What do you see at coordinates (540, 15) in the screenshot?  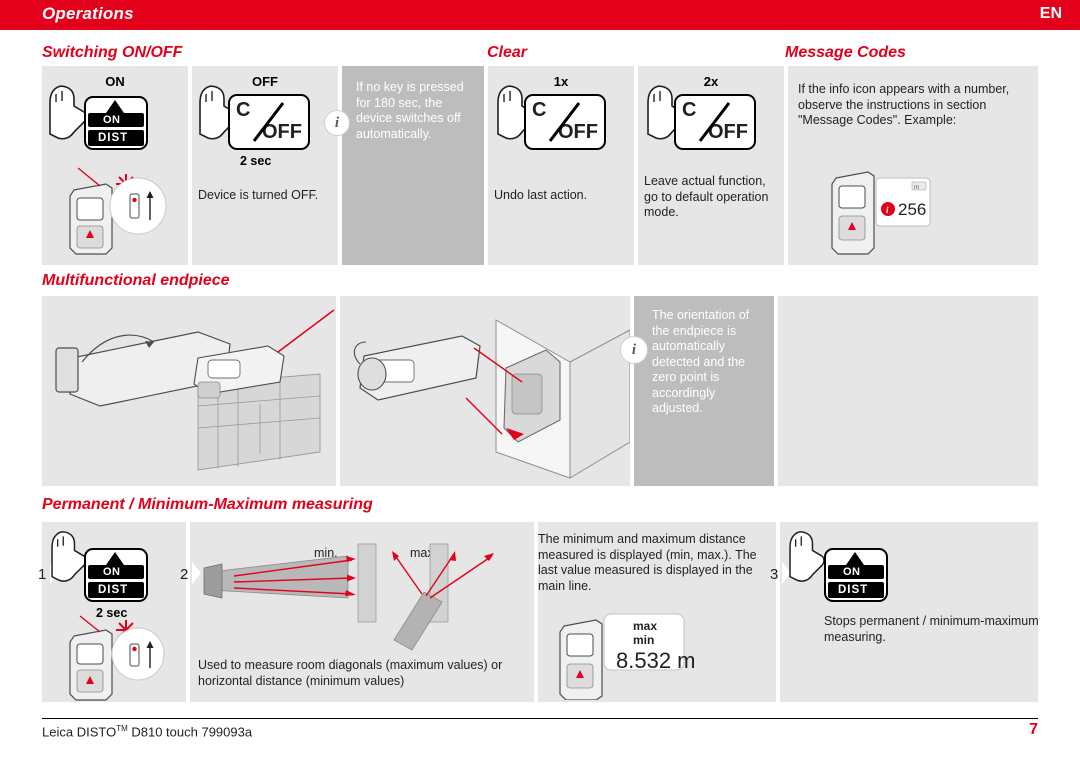 I see `page-header: Operations EN` at bounding box center [540, 15].